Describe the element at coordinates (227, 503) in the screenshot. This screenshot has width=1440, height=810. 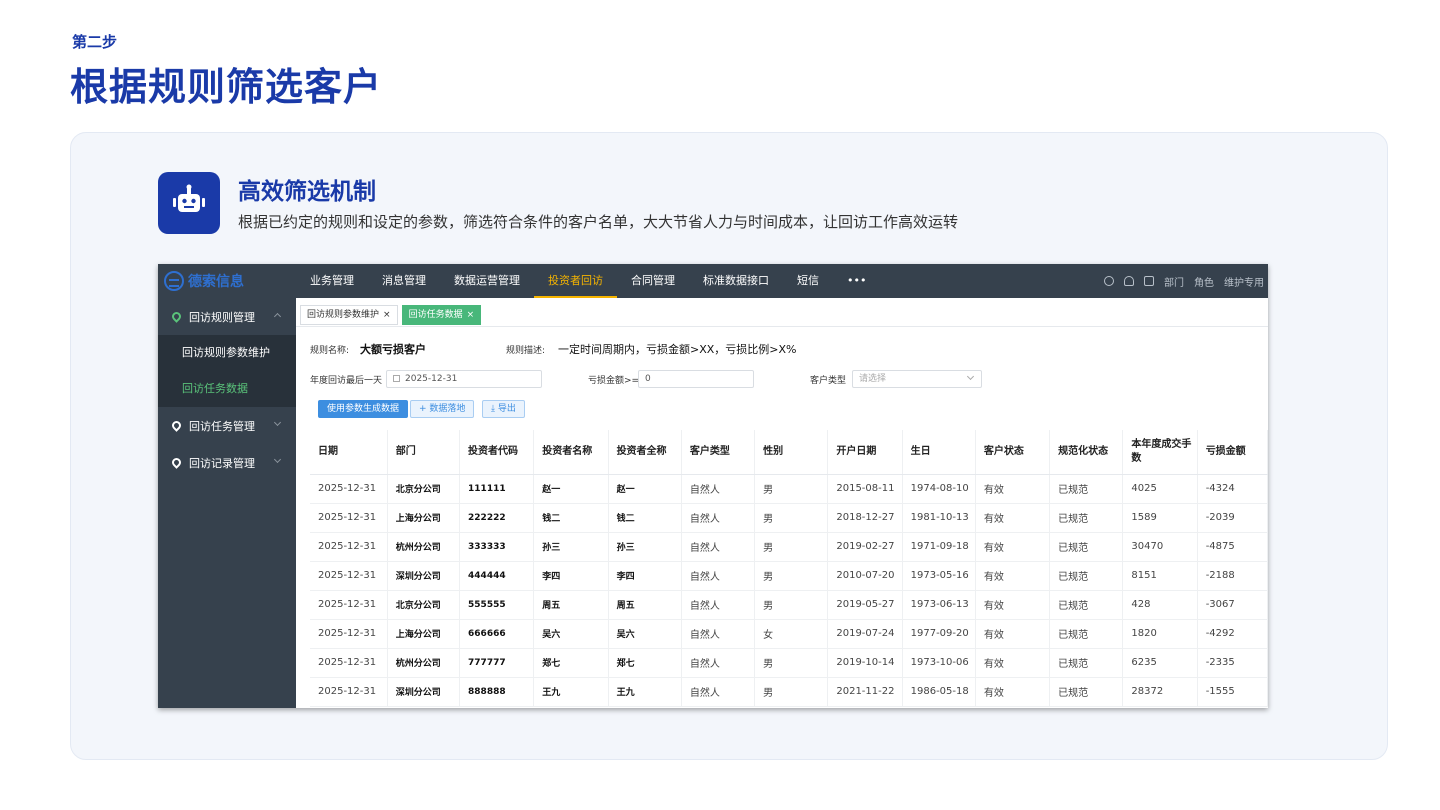
I see `sidebar: 回访规则管理 回访规则参数维护 回访任务数据 回访任务管理 回访记录管理` at that location.